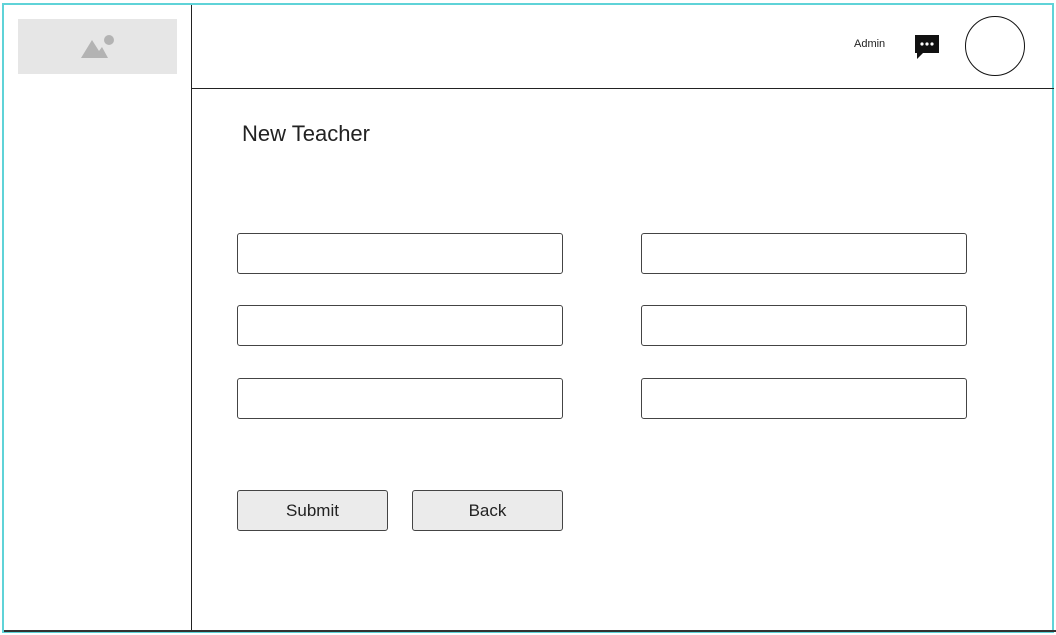 Image resolution: width=1056 pixels, height=635 pixels. I want to click on back-button: Back, so click(487, 510).